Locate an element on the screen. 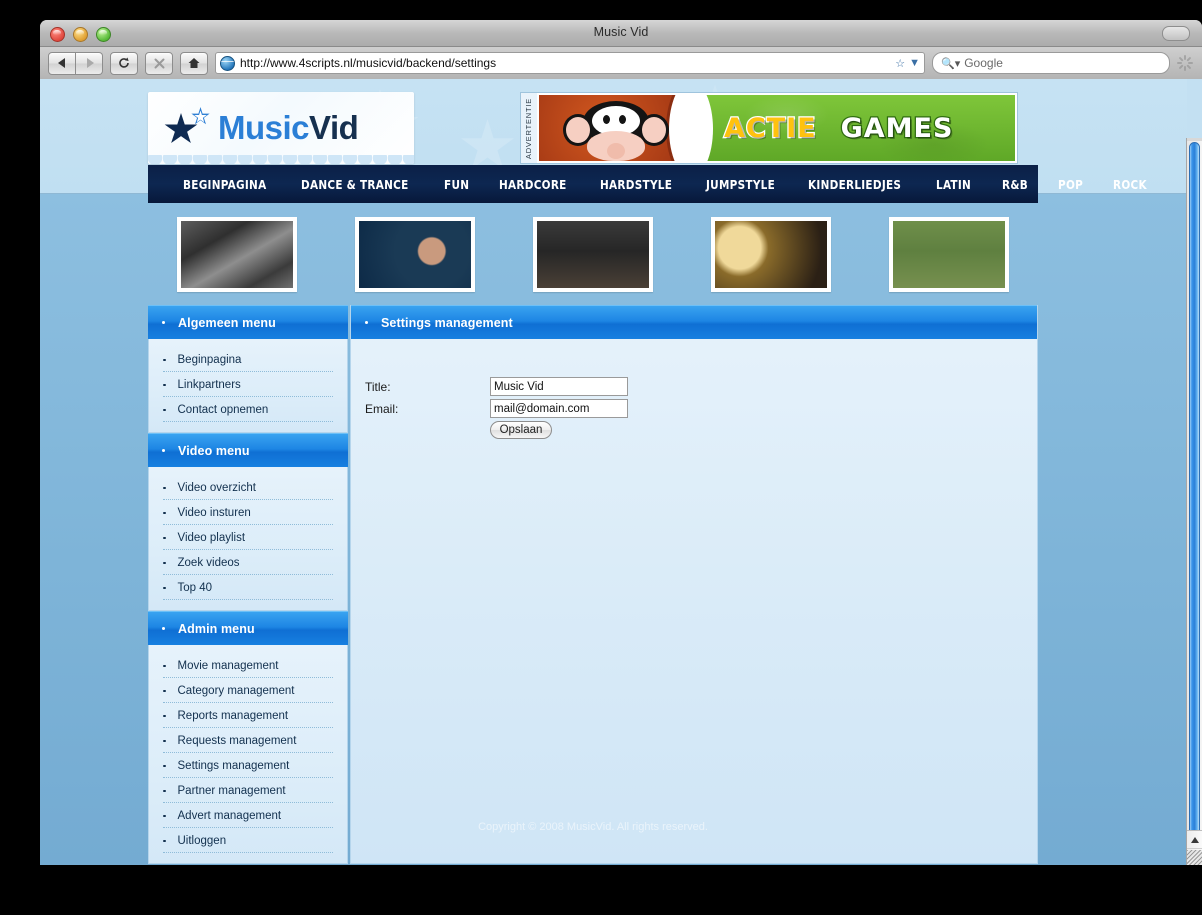 The height and width of the screenshot is (915, 1202). spinner-icon is located at coordinates (1185, 63).